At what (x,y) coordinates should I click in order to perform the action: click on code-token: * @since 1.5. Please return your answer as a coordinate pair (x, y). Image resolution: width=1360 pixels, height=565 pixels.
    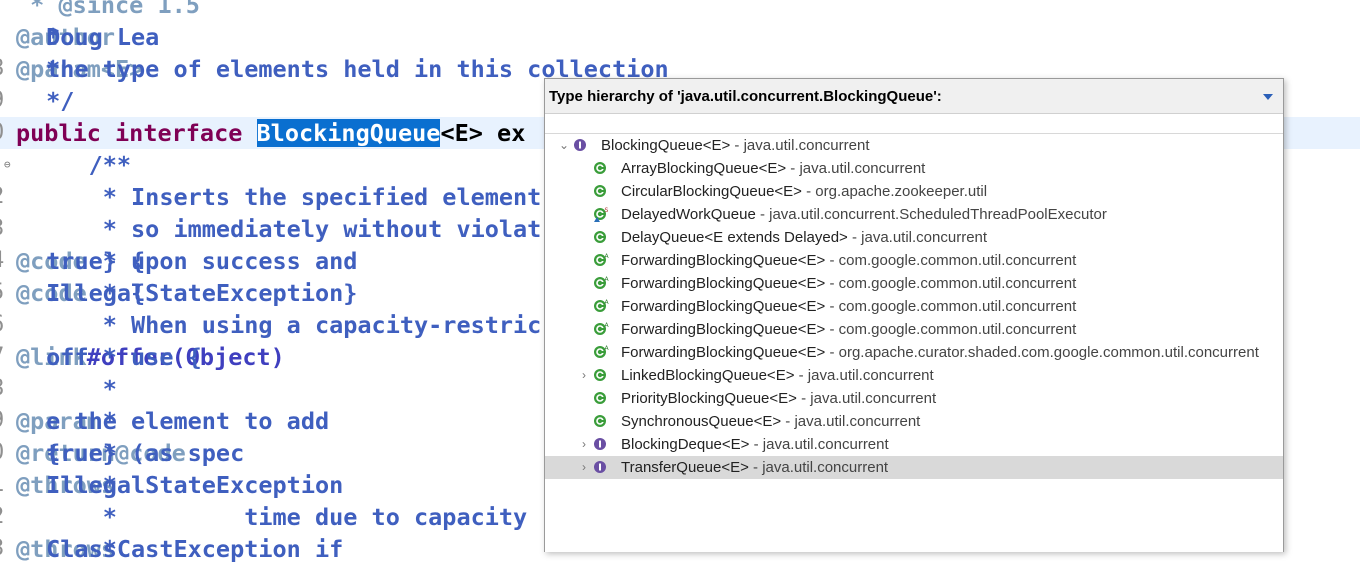
    Looking at the image, I should click on (108, 9).